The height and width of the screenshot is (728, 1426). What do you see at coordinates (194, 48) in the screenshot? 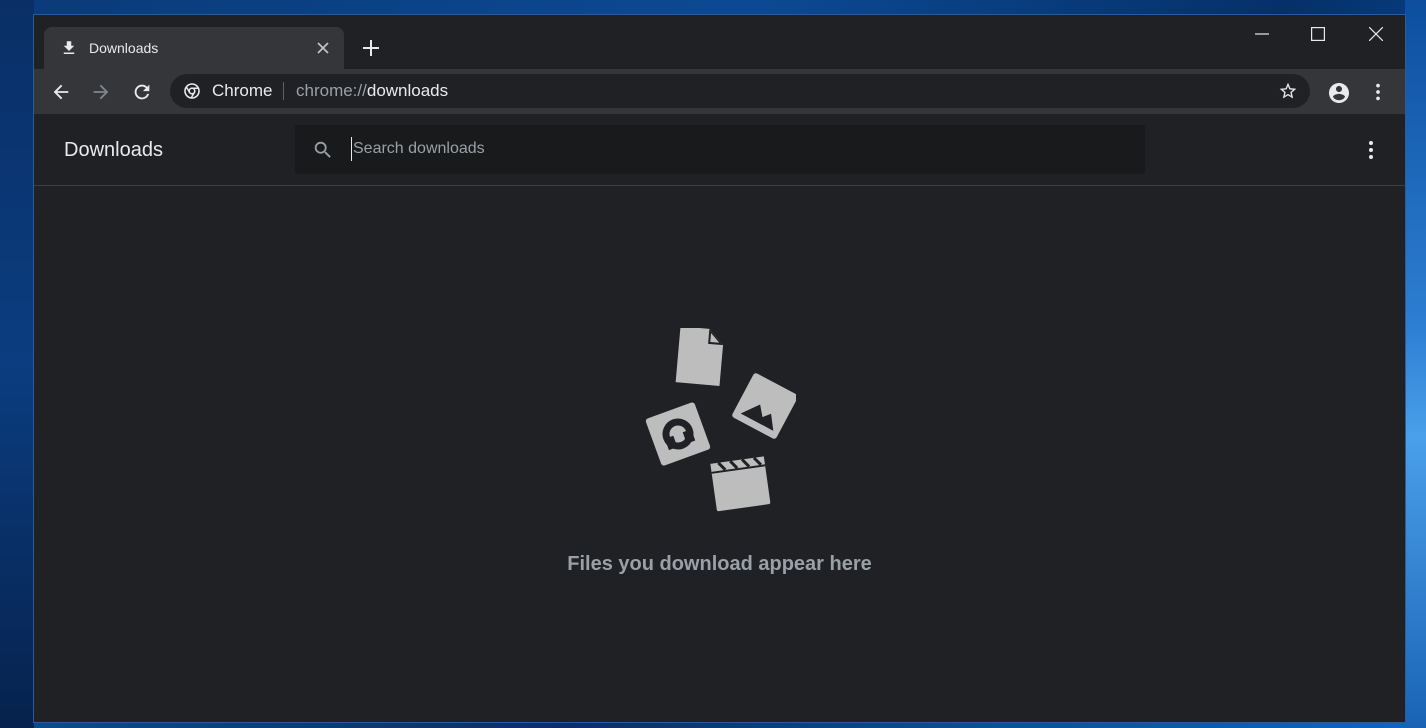
I see `tab-downloads: Downloads` at bounding box center [194, 48].